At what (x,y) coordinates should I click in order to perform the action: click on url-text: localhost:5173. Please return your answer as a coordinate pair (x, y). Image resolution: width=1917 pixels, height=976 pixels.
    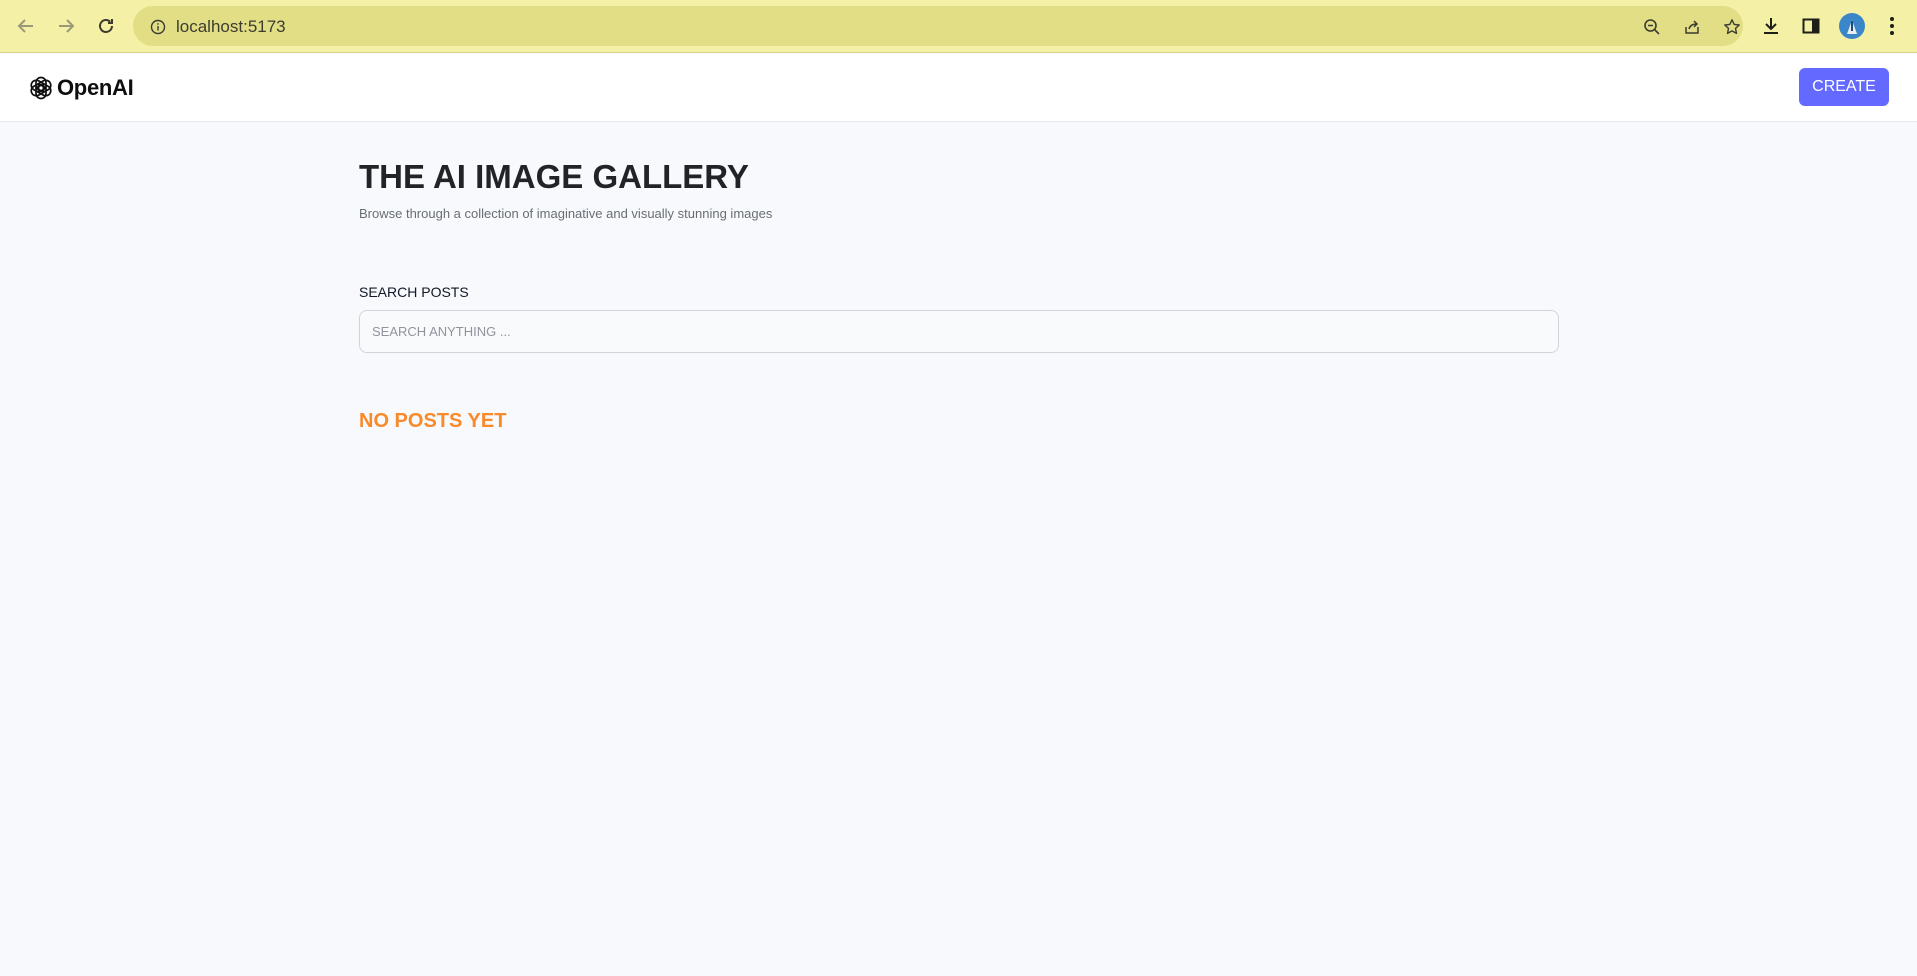
    Looking at the image, I should click on (231, 27).